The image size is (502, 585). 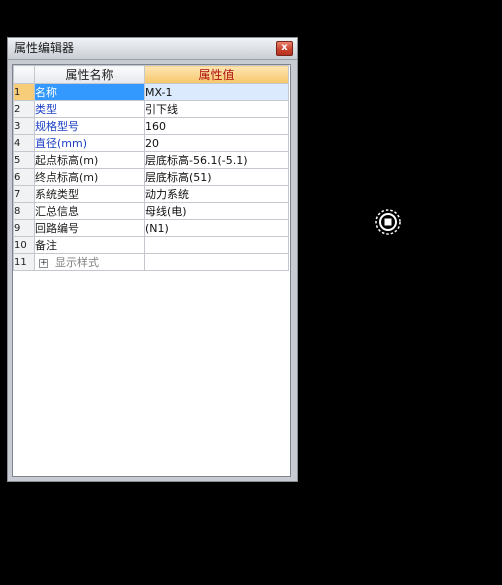 I want to click on property-value-cell: 动力系统, so click(x=216, y=194).